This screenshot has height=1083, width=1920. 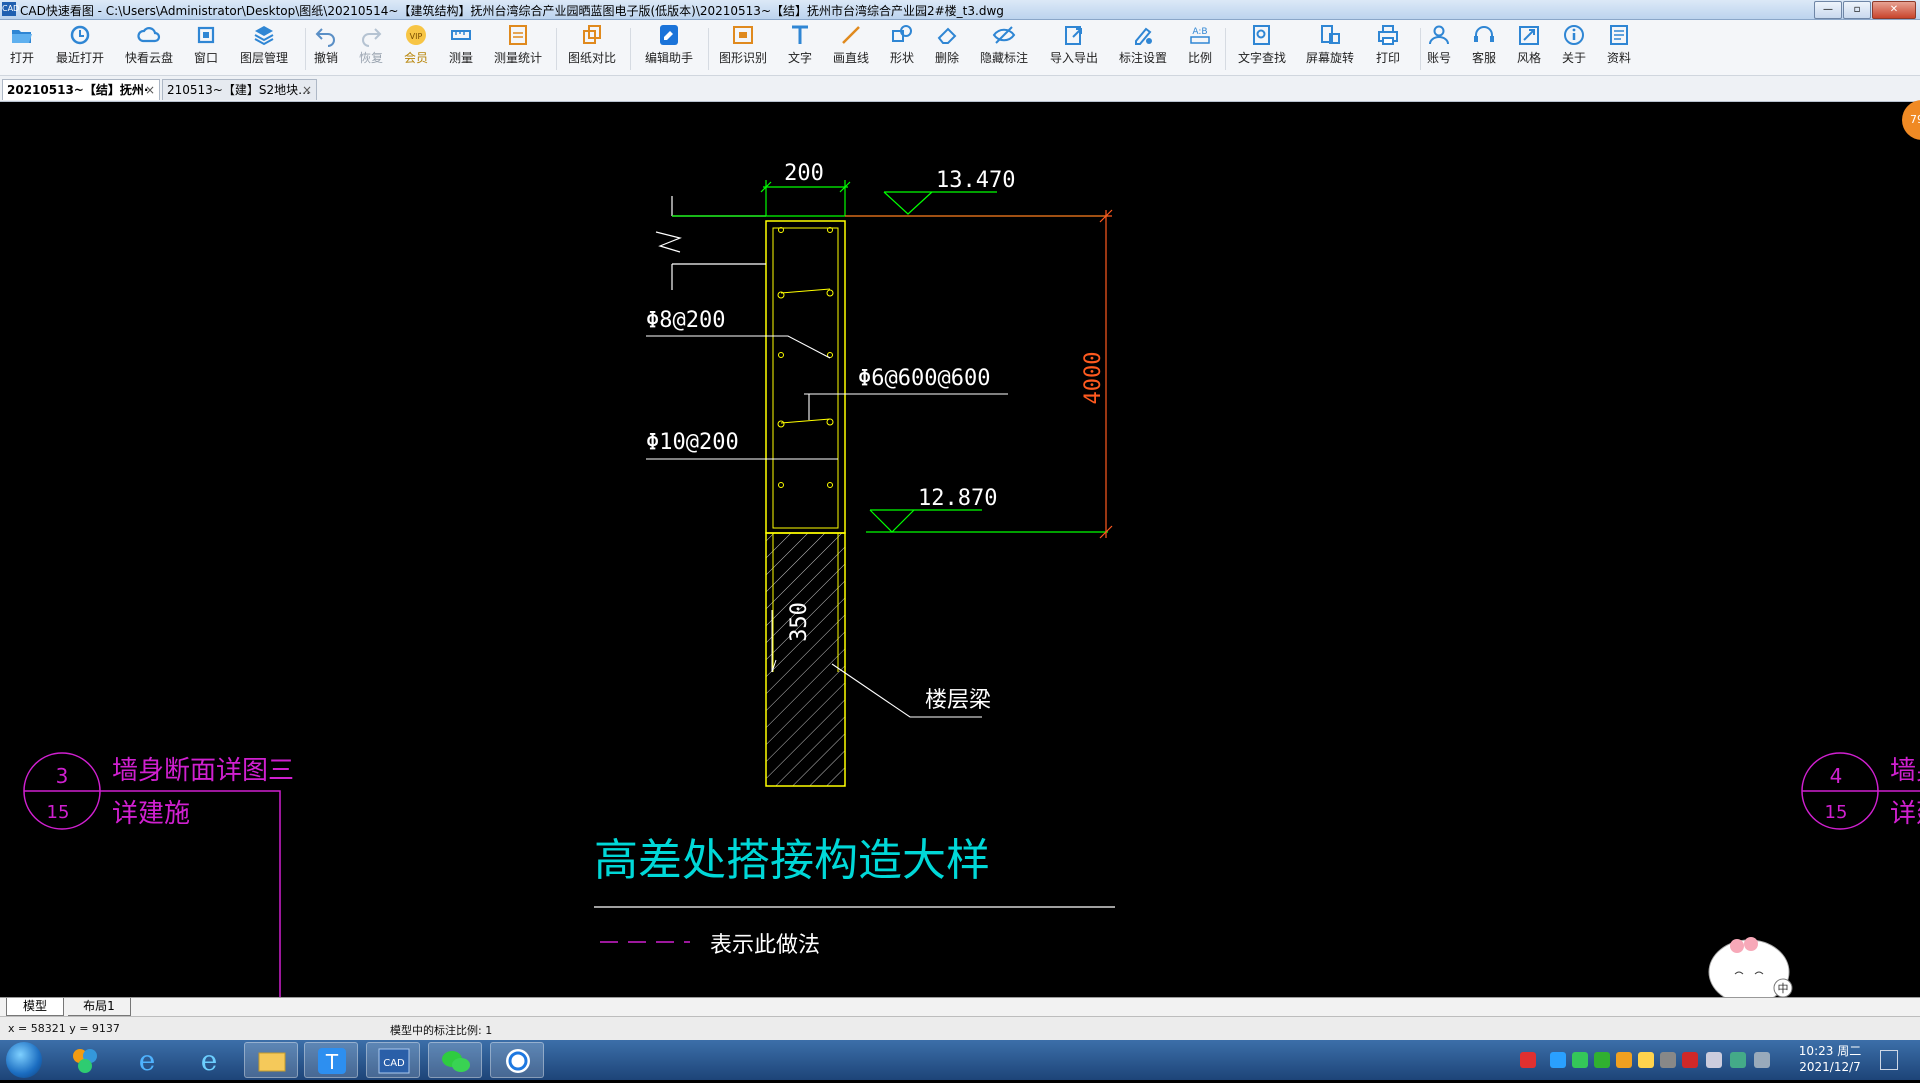 What do you see at coordinates (461, 35) in the screenshot?
I see `measure-icon` at bounding box center [461, 35].